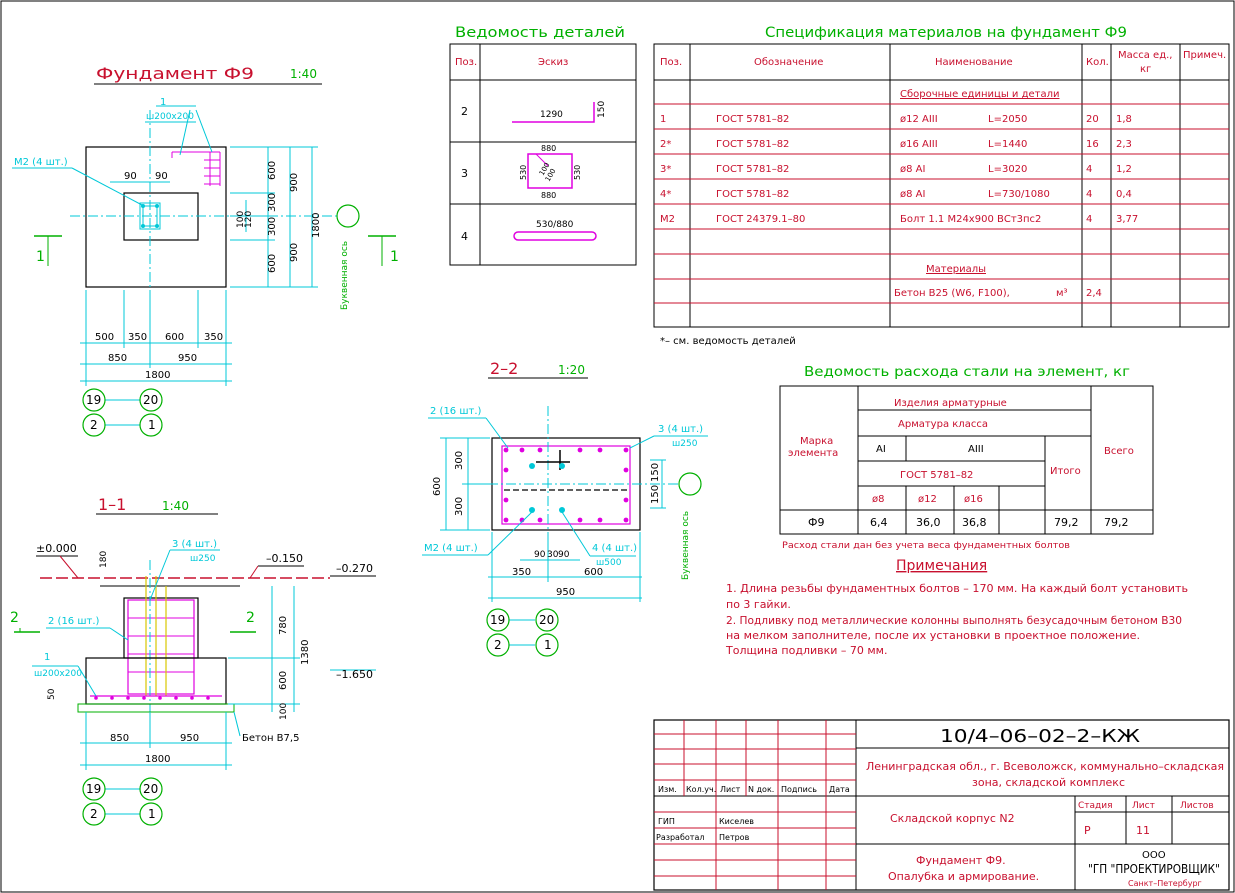 This screenshot has width=1235, height=893. I want to click on svg-text: 1290, so click(551, 115).